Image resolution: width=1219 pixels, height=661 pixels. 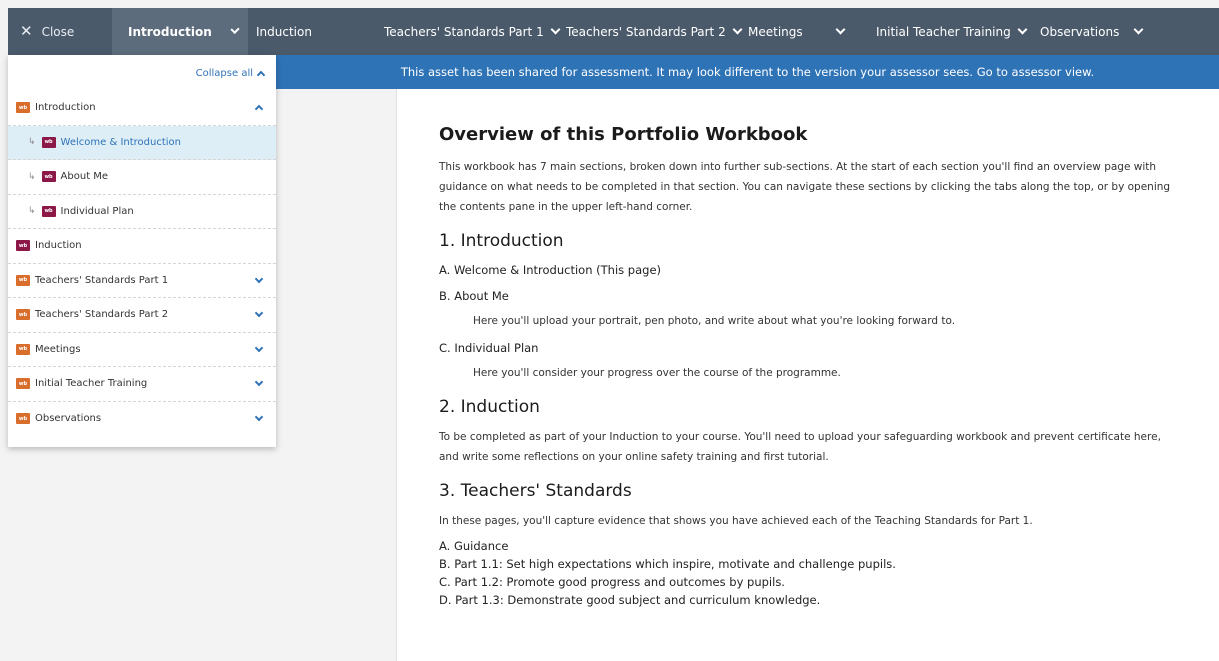 What do you see at coordinates (489, 407) in the screenshot?
I see `section-heading-induction: 2. Induction` at bounding box center [489, 407].